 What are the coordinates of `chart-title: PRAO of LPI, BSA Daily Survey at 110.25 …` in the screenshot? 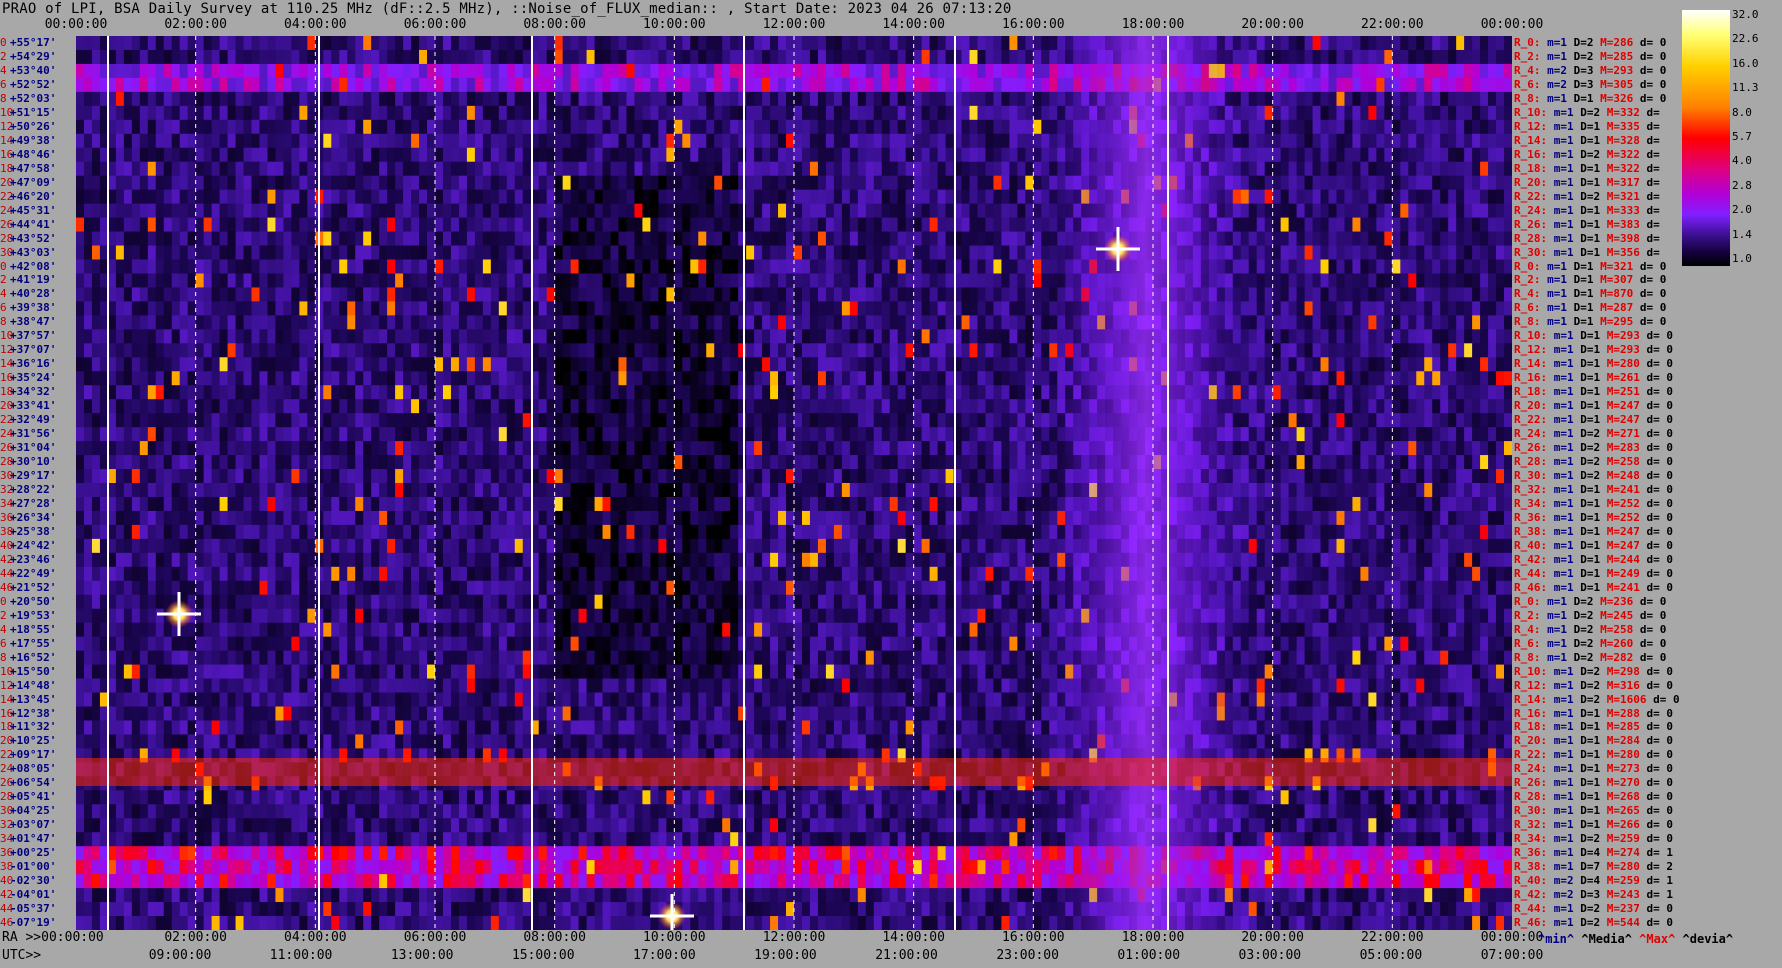 It's located at (507, 9).